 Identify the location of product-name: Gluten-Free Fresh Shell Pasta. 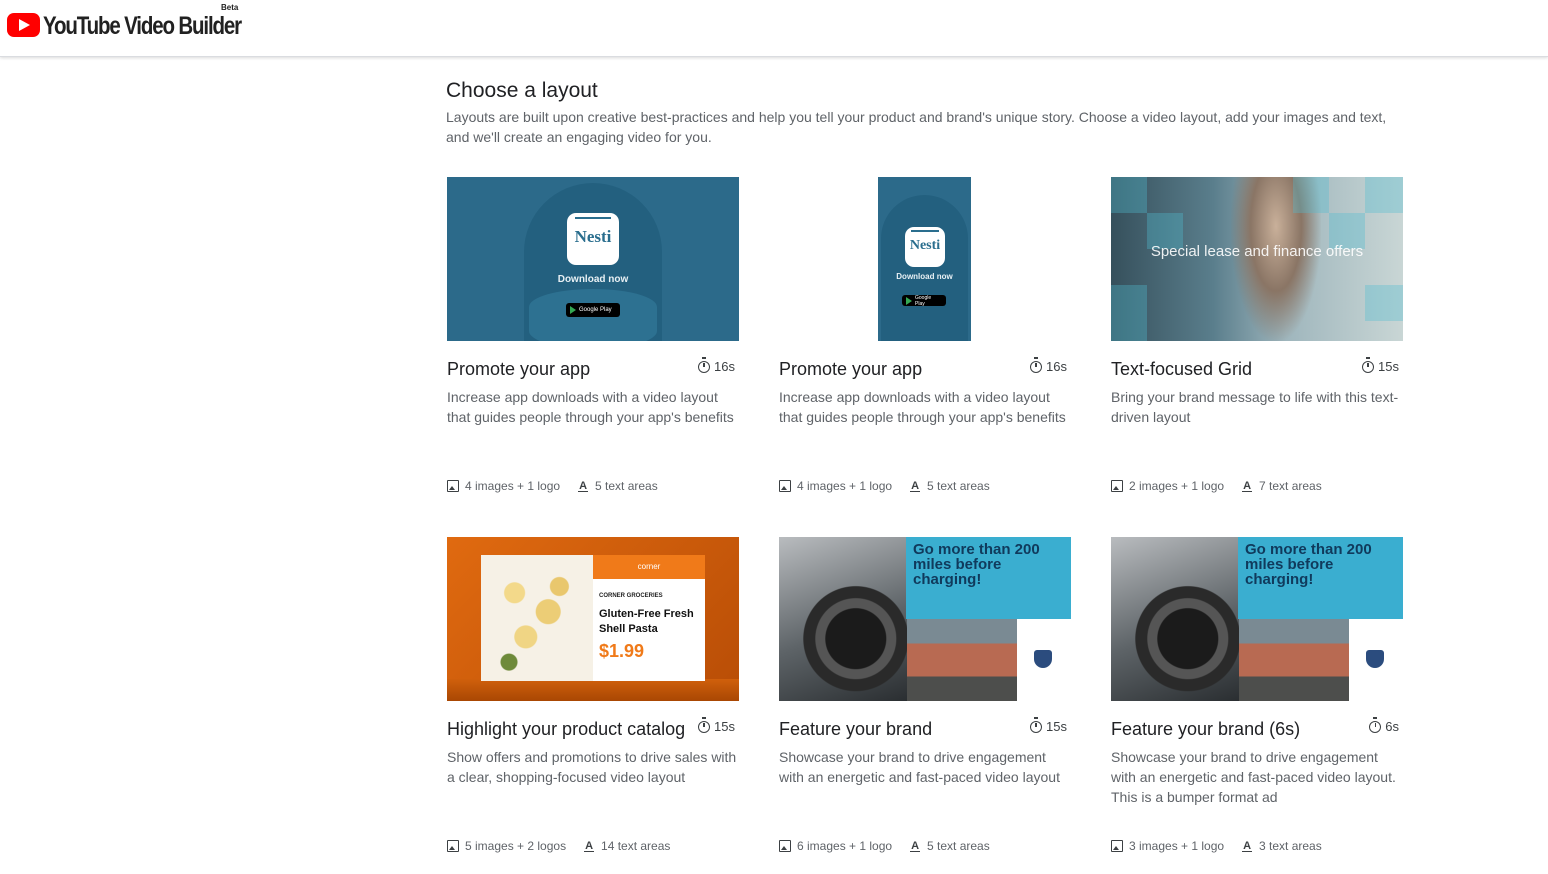
(646, 621).